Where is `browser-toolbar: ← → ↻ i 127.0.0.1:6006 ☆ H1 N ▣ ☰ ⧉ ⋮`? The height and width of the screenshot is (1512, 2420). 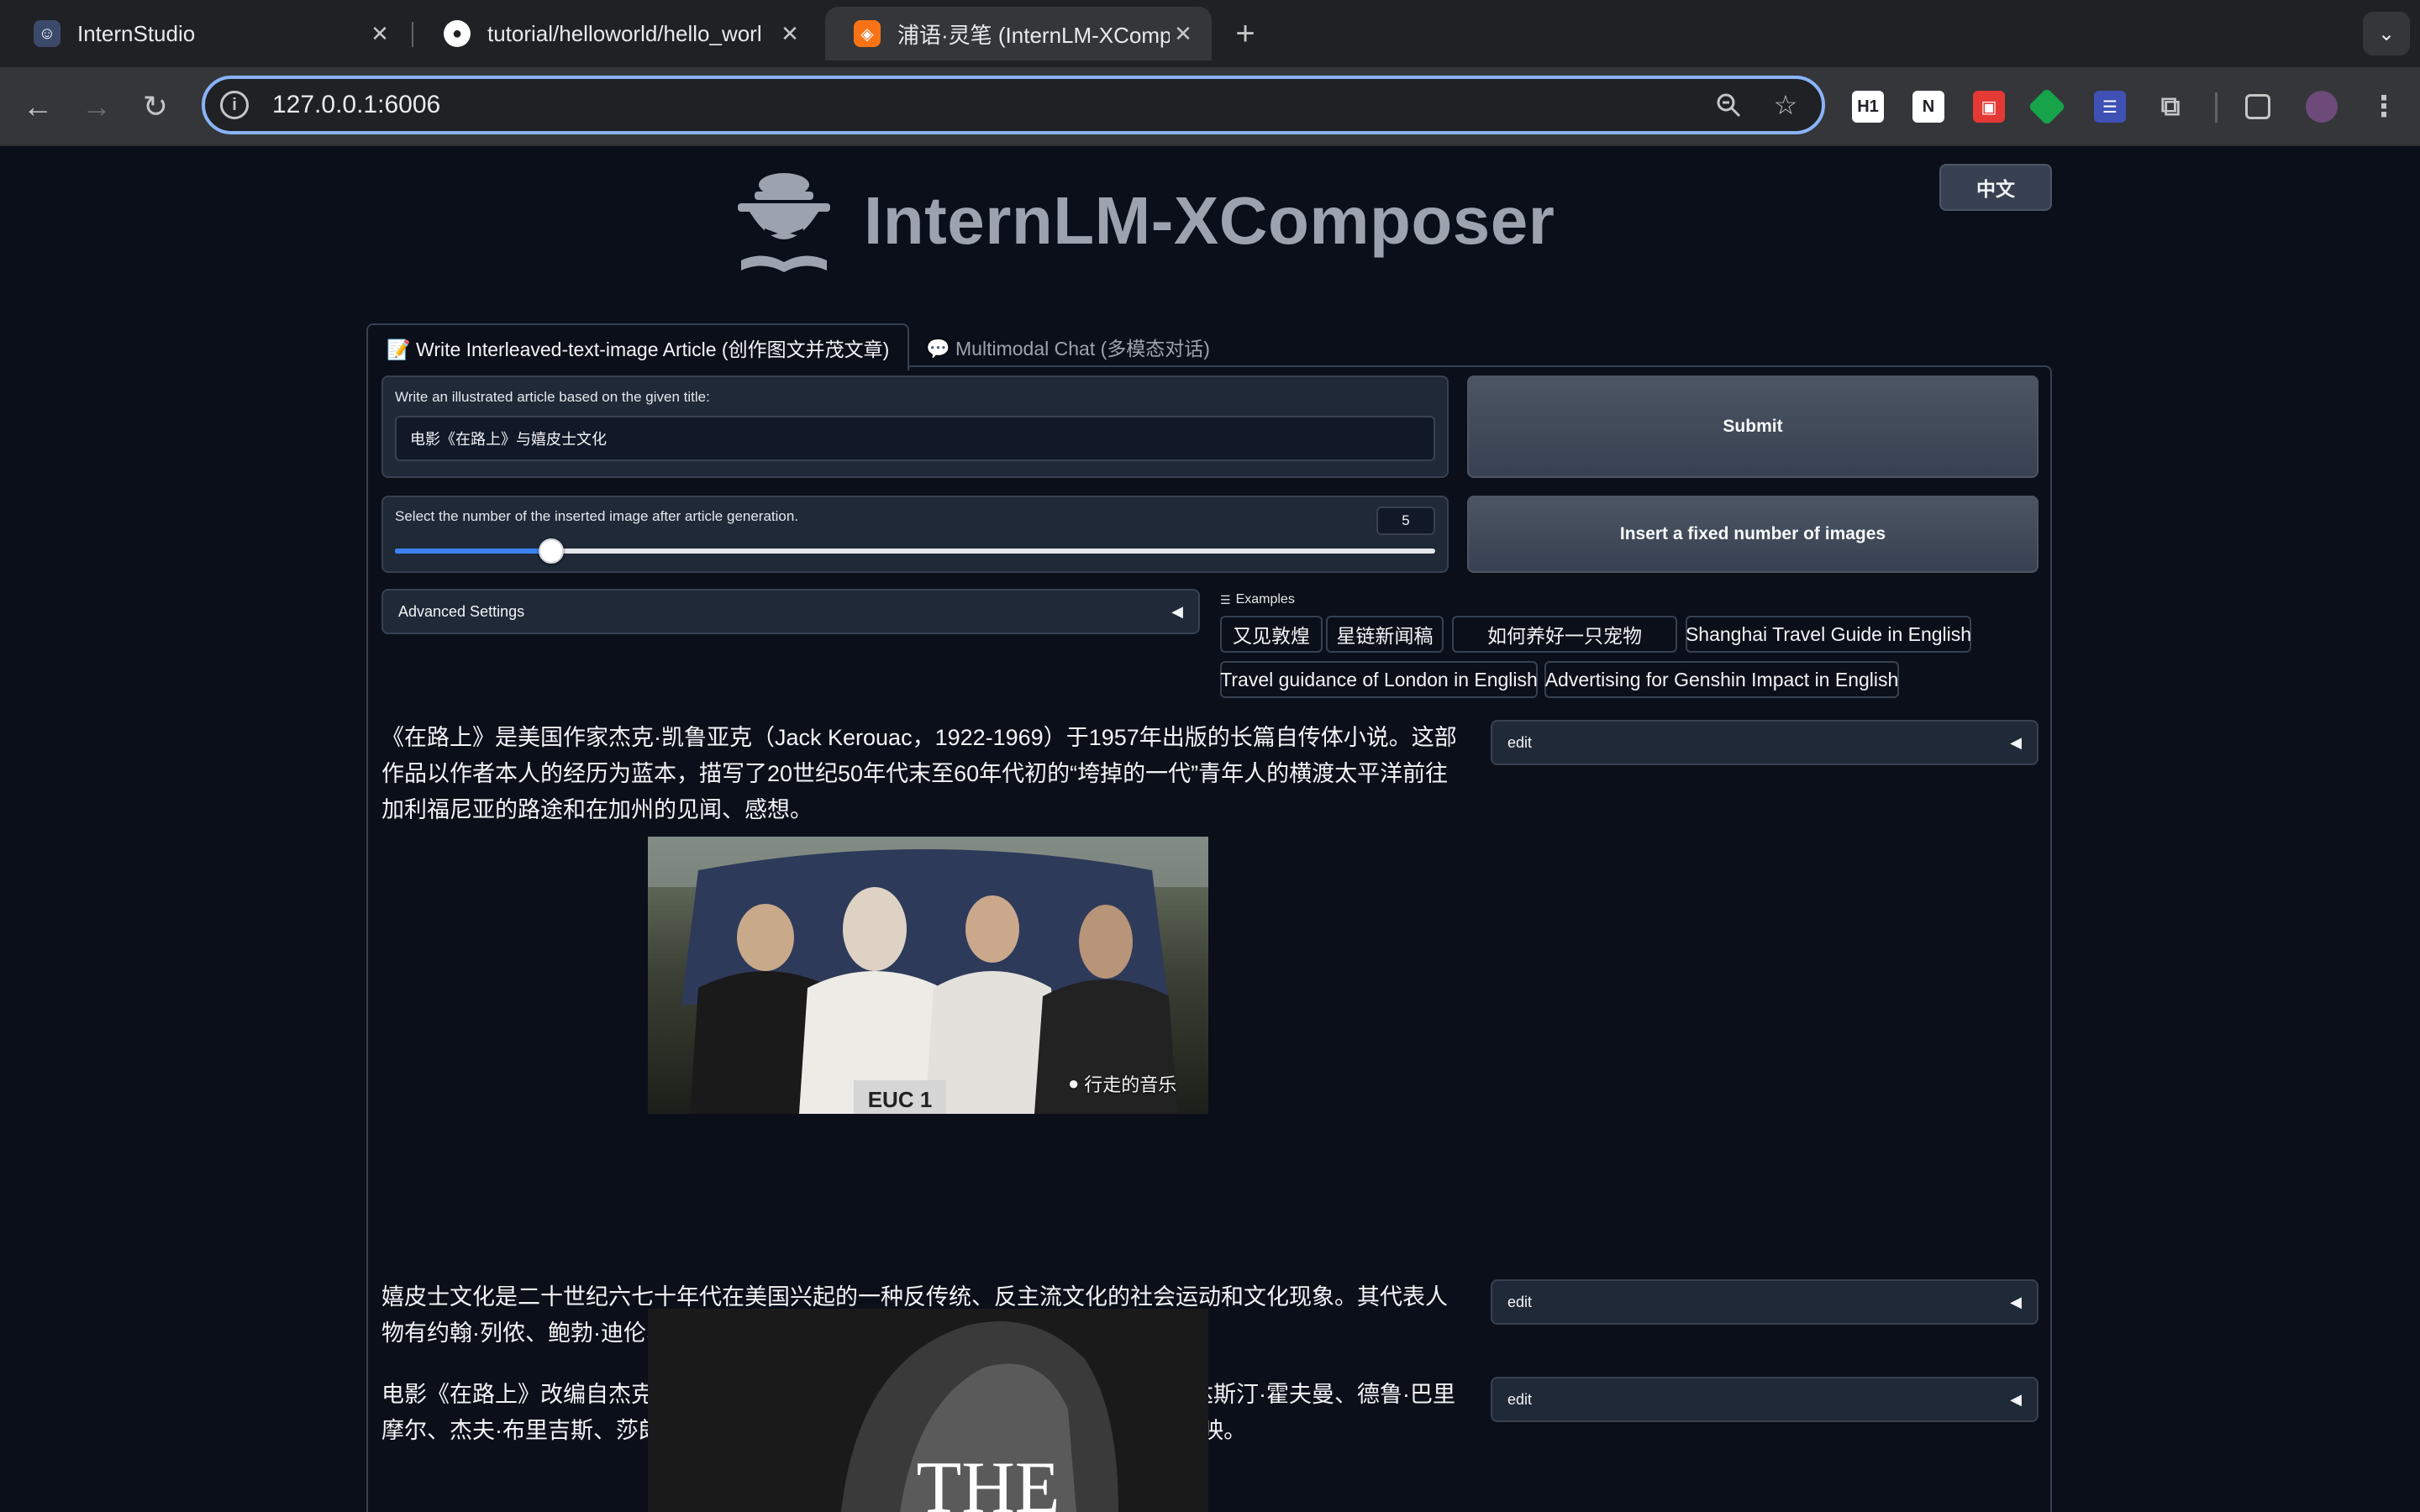 browser-toolbar: ← → ↻ i 127.0.0.1:6006 ☆ H1 N ▣ ☰ ⧉ ⋮ is located at coordinates (1210, 106).